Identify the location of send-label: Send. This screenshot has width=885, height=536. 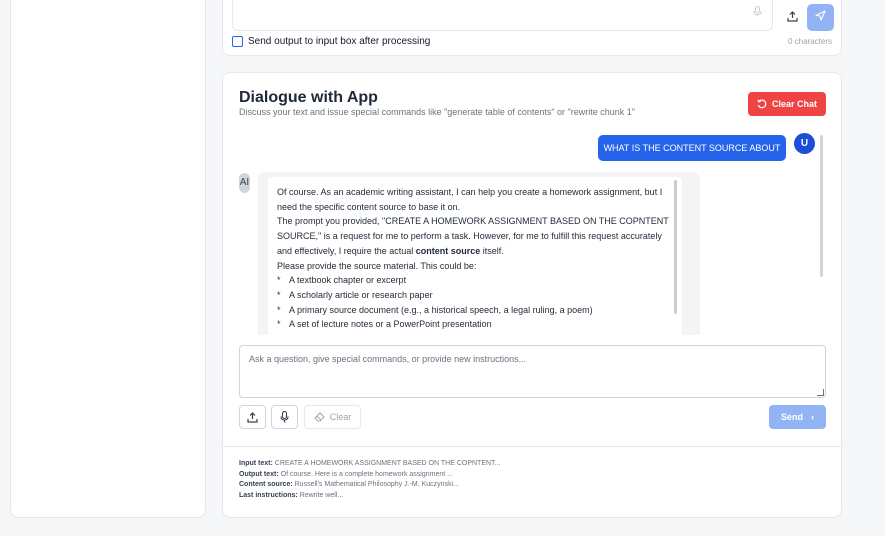
(791, 417).